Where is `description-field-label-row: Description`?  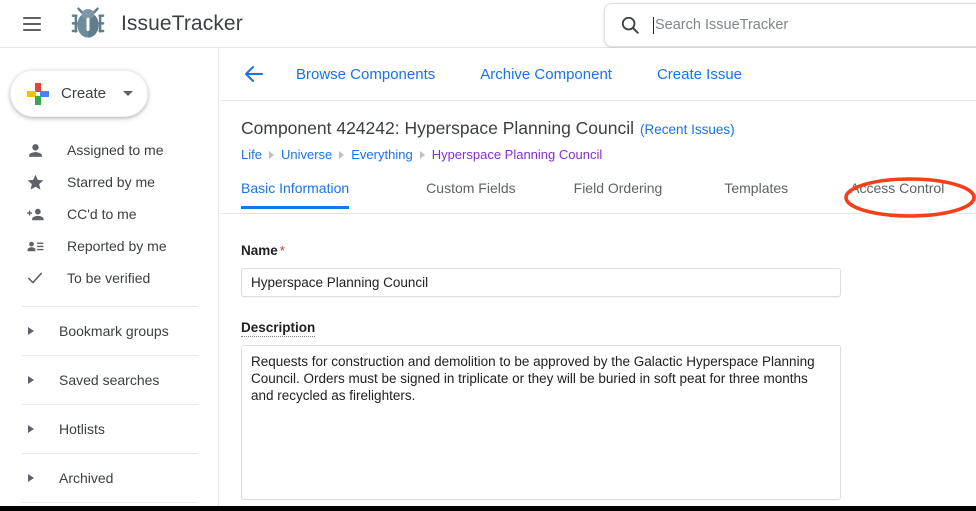 description-field-label-row: Description is located at coordinates (608, 328).